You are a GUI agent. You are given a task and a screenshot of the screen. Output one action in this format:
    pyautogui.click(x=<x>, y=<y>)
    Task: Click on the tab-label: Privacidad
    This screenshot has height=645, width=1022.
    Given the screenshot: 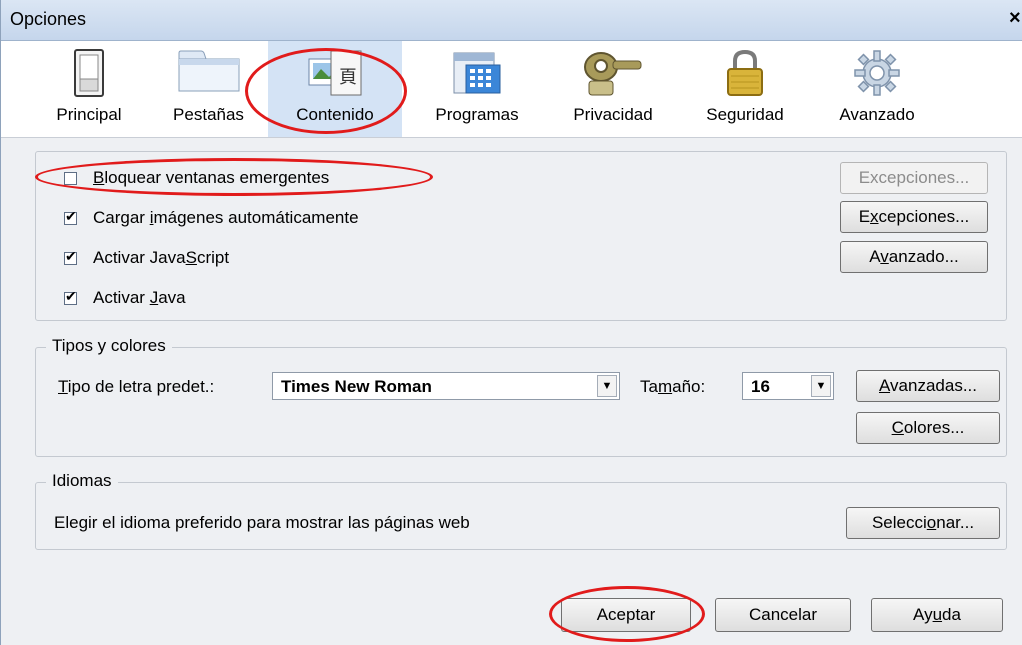 What is the action you would take?
    pyautogui.click(x=613, y=114)
    